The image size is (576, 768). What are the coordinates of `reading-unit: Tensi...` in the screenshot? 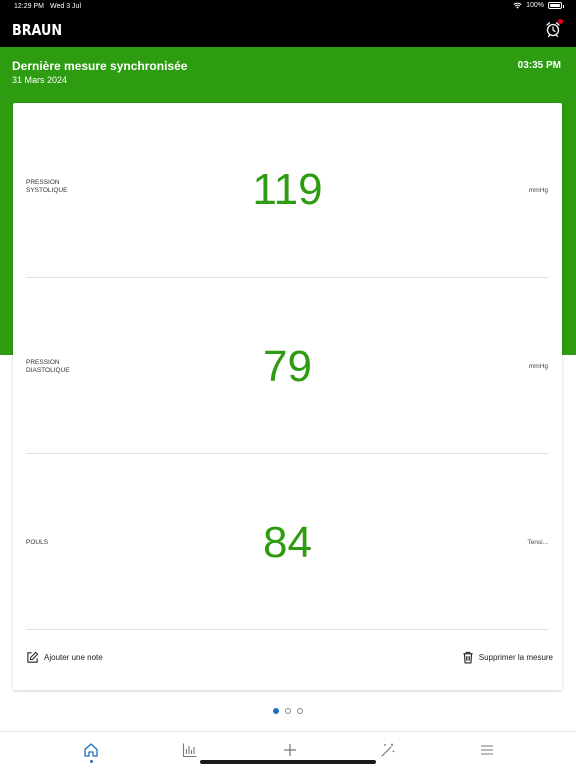 It's located at (537, 542).